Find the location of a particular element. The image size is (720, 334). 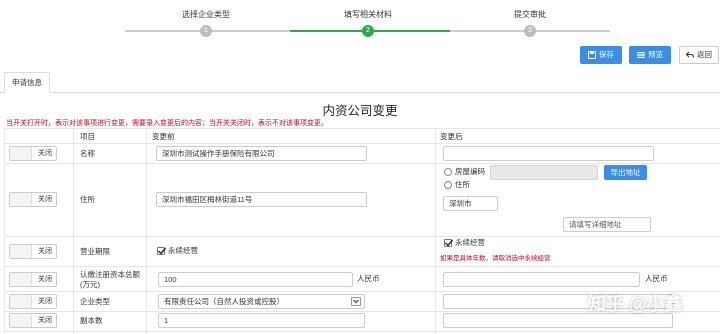

step-1-dot: 1 is located at coordinates (206, 31).